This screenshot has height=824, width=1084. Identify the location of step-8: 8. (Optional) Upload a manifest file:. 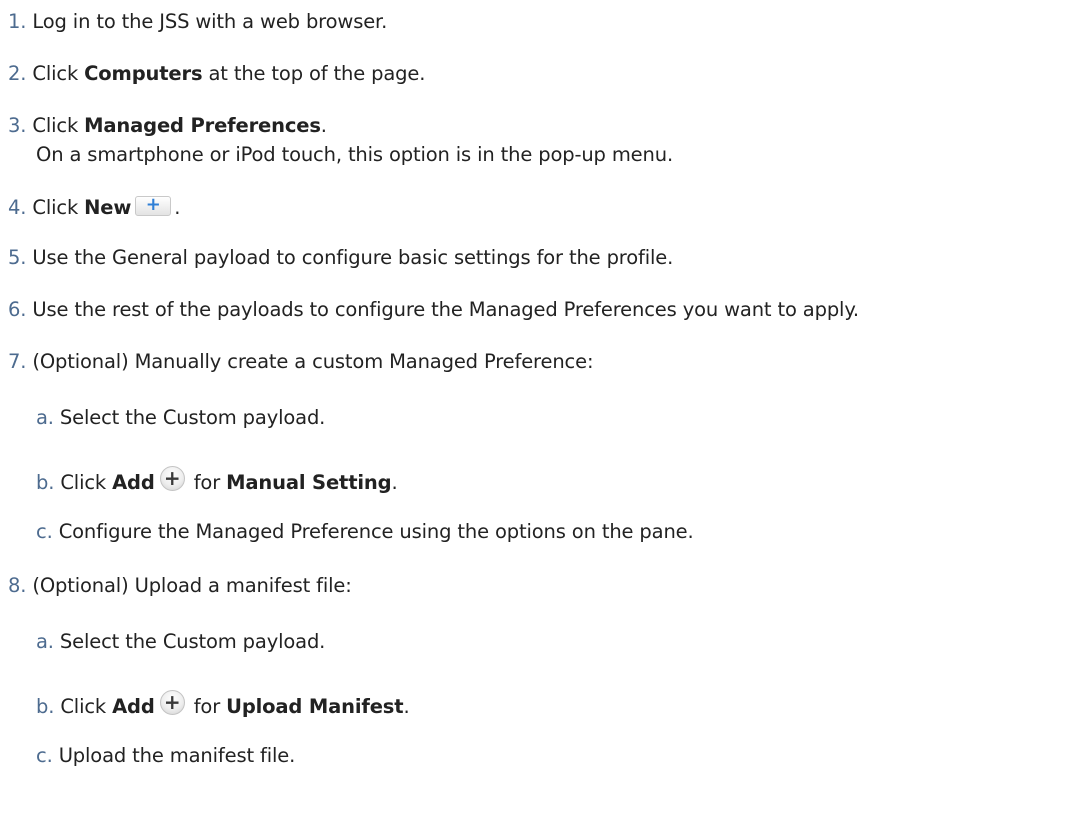
(180, 586).